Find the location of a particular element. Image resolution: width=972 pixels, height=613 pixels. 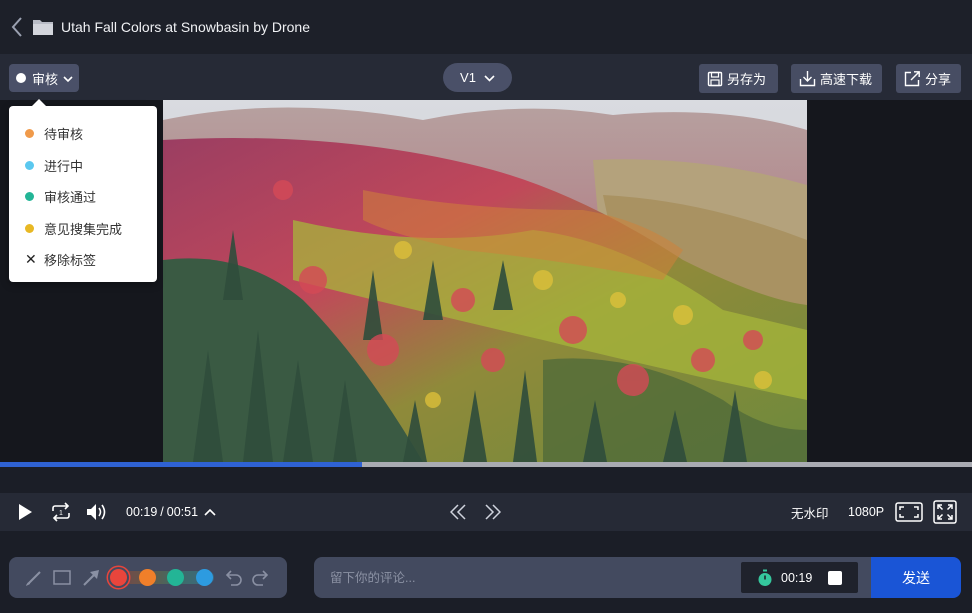

download-label: 高速下载 is located at coordinates (846, 79).